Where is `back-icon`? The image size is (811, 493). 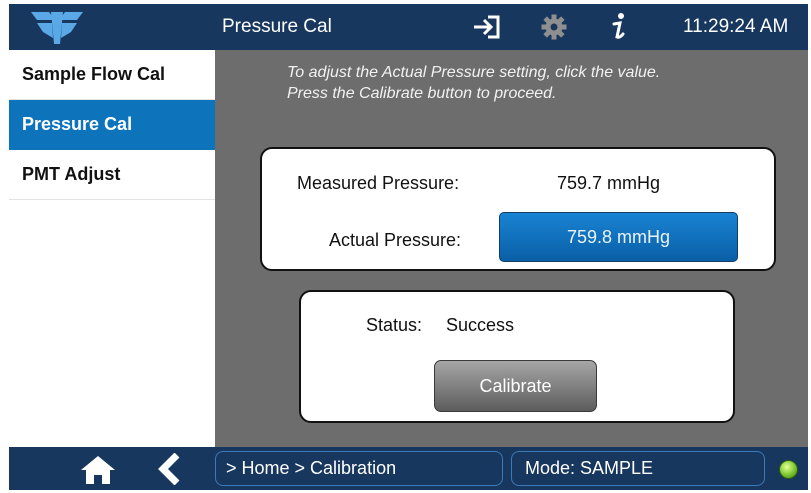
back-icon is located at coordinates (171, 469).